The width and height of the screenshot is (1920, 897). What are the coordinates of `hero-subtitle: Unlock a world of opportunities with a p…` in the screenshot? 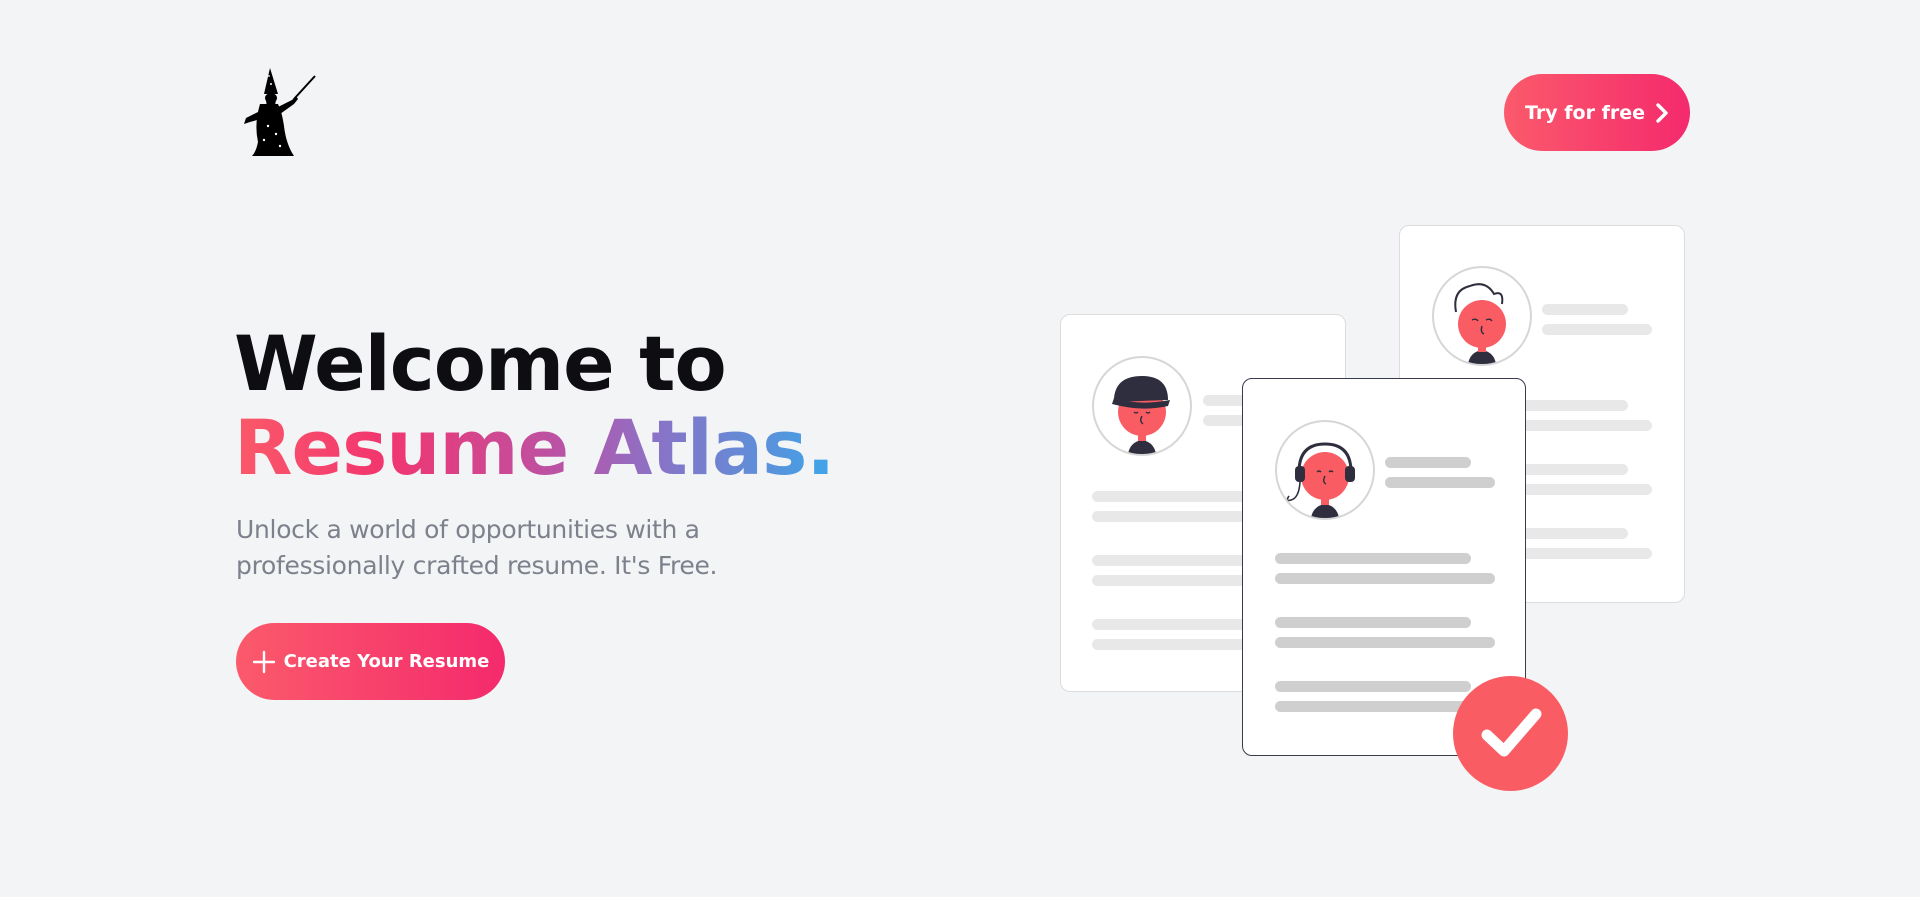 It's located at (477, 547).